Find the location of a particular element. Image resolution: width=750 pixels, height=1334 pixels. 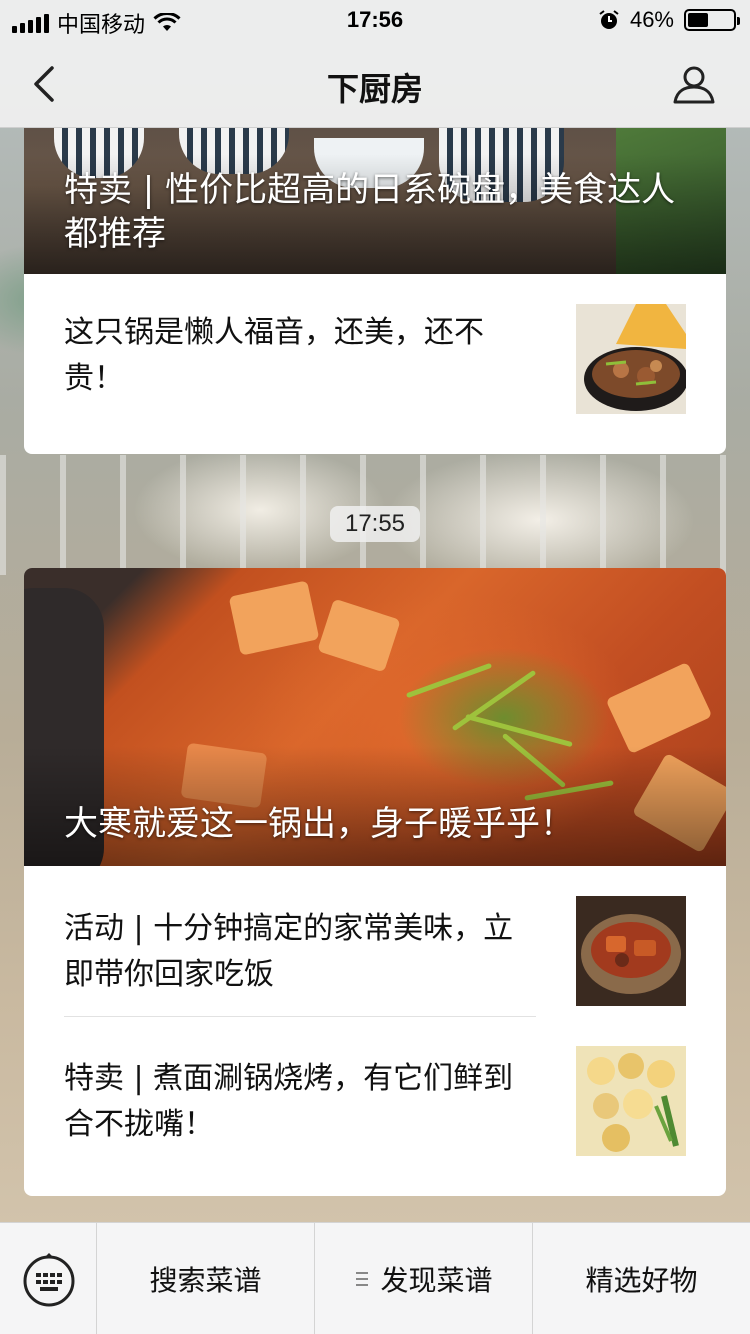

article-item: 这只锅是懒人福音，还美，还不贵！ is located at coordinates (375, 364).